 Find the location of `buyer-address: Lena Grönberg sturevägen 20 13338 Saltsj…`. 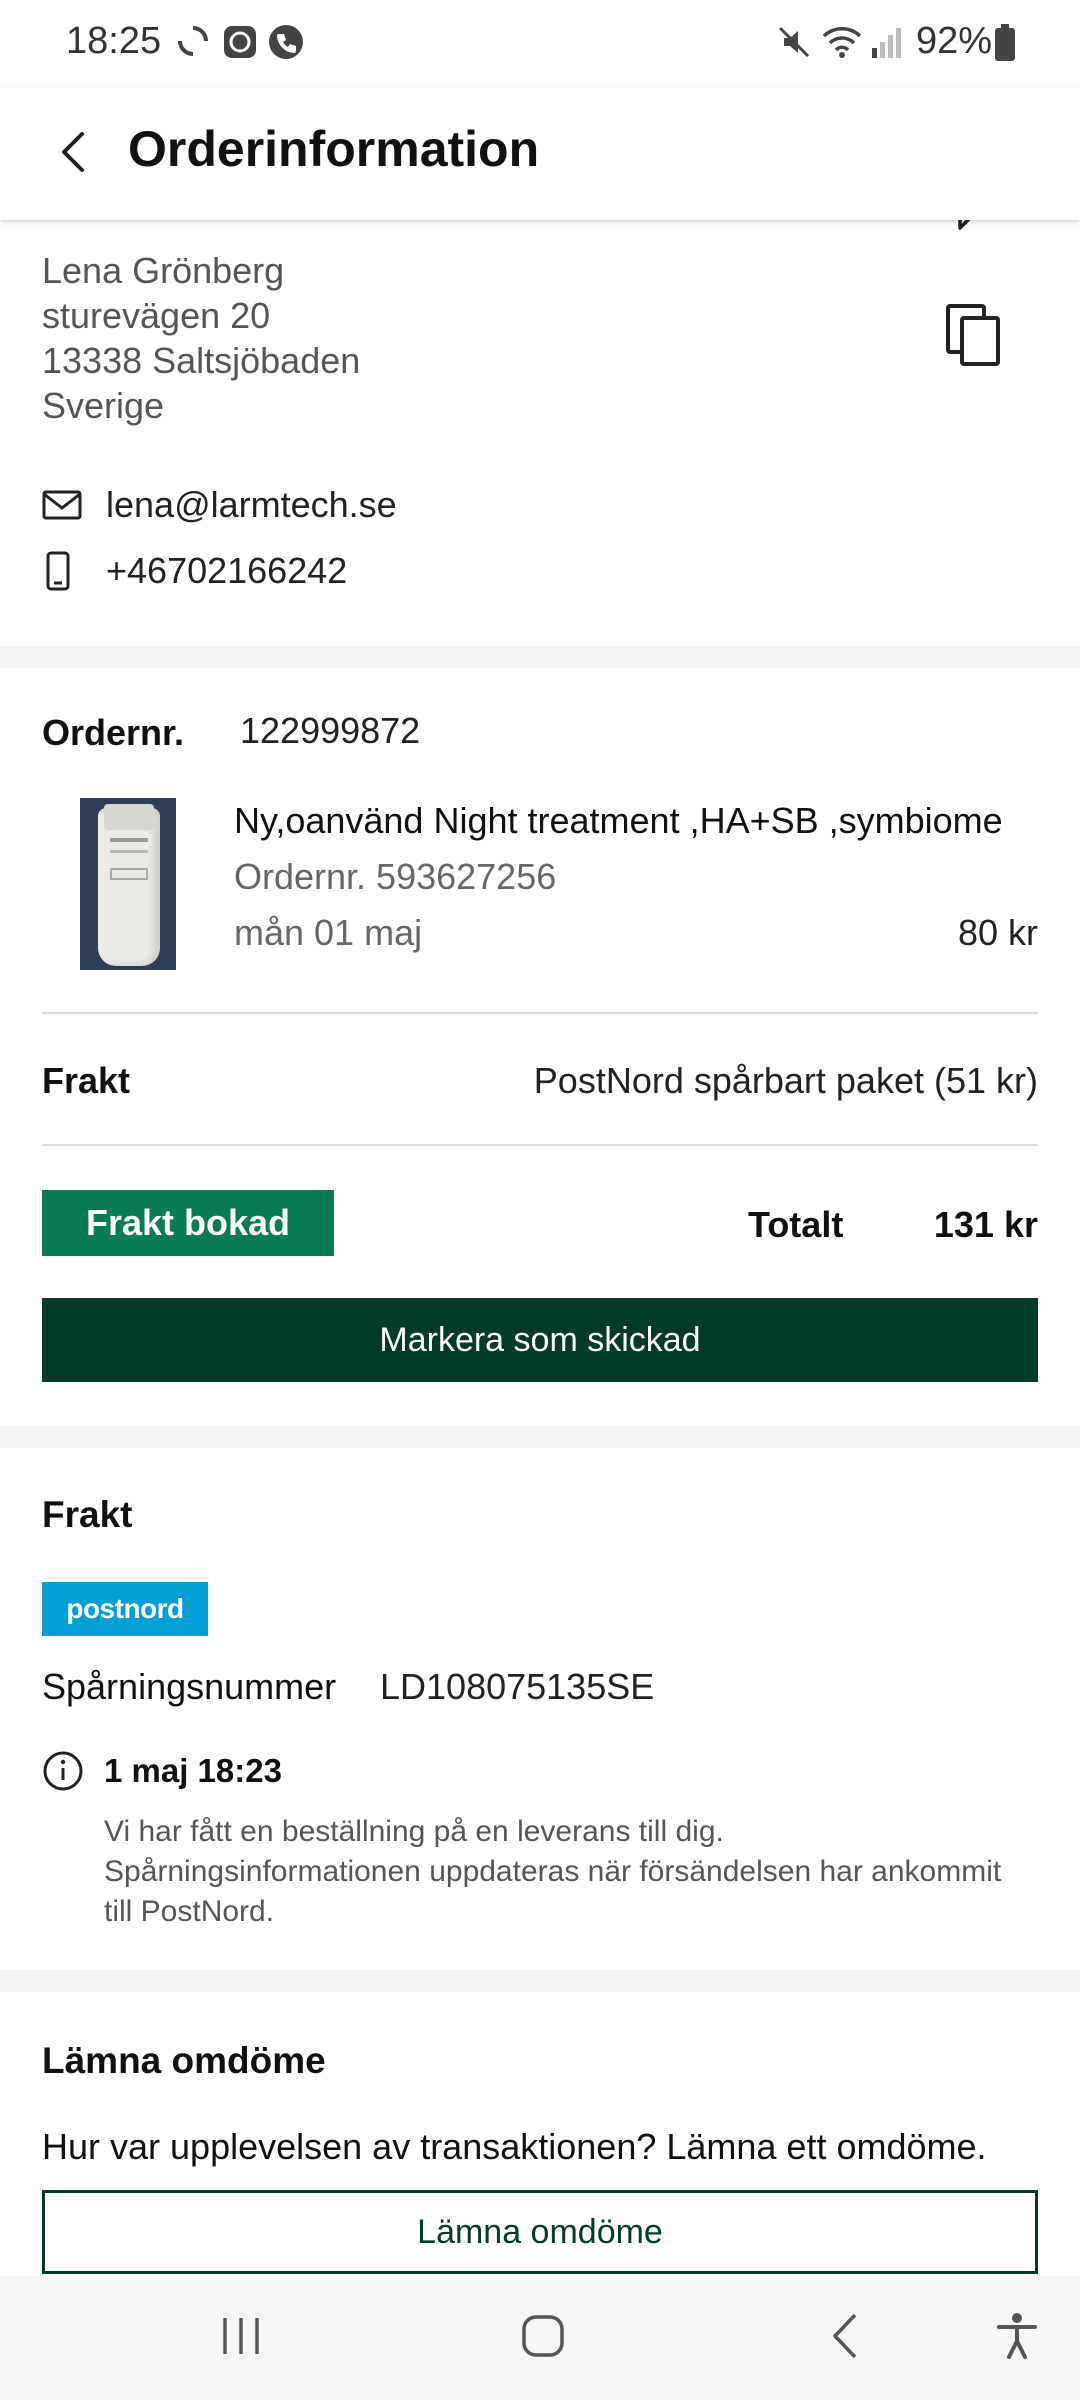

buyer-address: Lena Grönberg sturevägen 20 13338 Saltsj… is located at coordinates (201, 338).